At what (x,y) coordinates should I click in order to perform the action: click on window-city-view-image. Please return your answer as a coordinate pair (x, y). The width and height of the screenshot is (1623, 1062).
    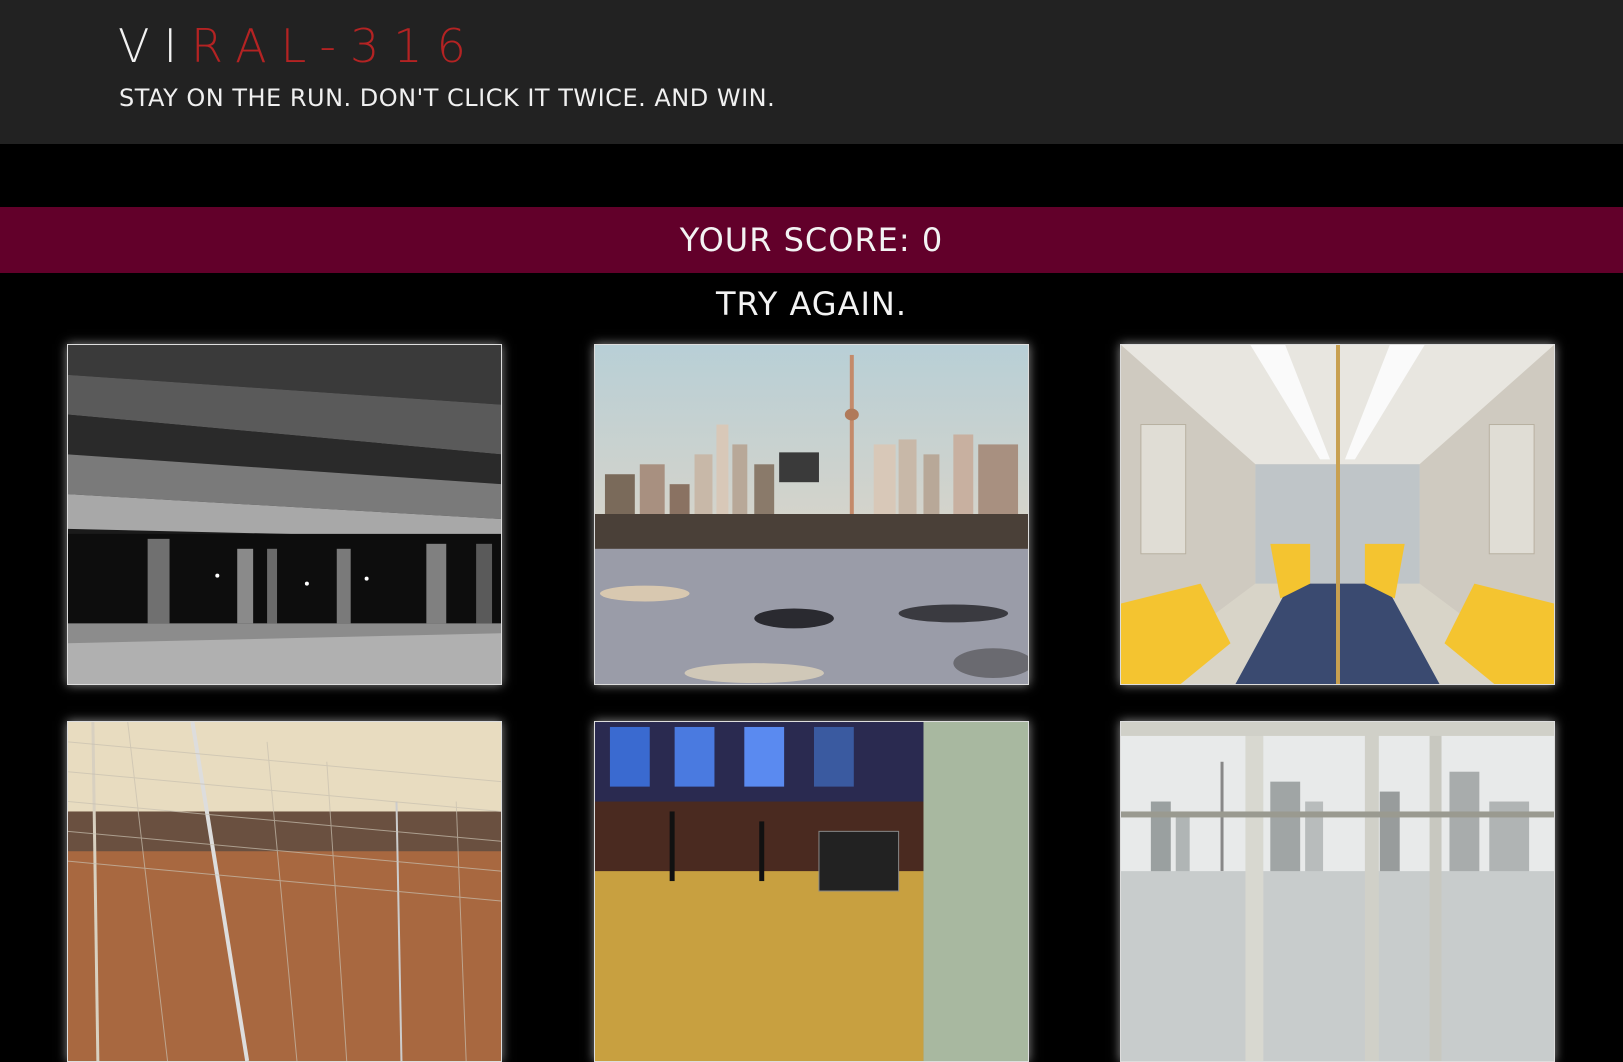
    Looking at the image, I should click on (1337, 891).